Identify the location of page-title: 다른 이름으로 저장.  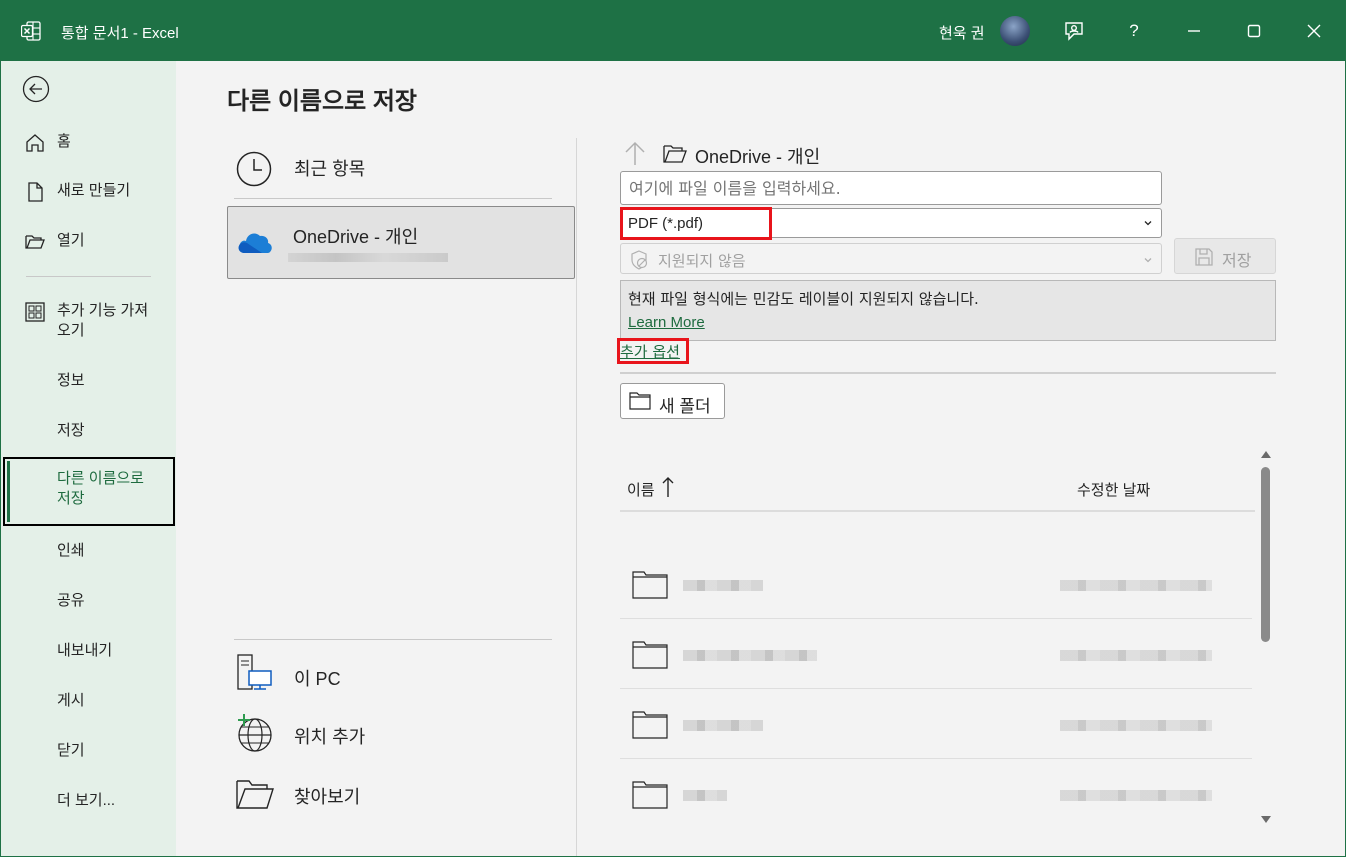
(322, 101).